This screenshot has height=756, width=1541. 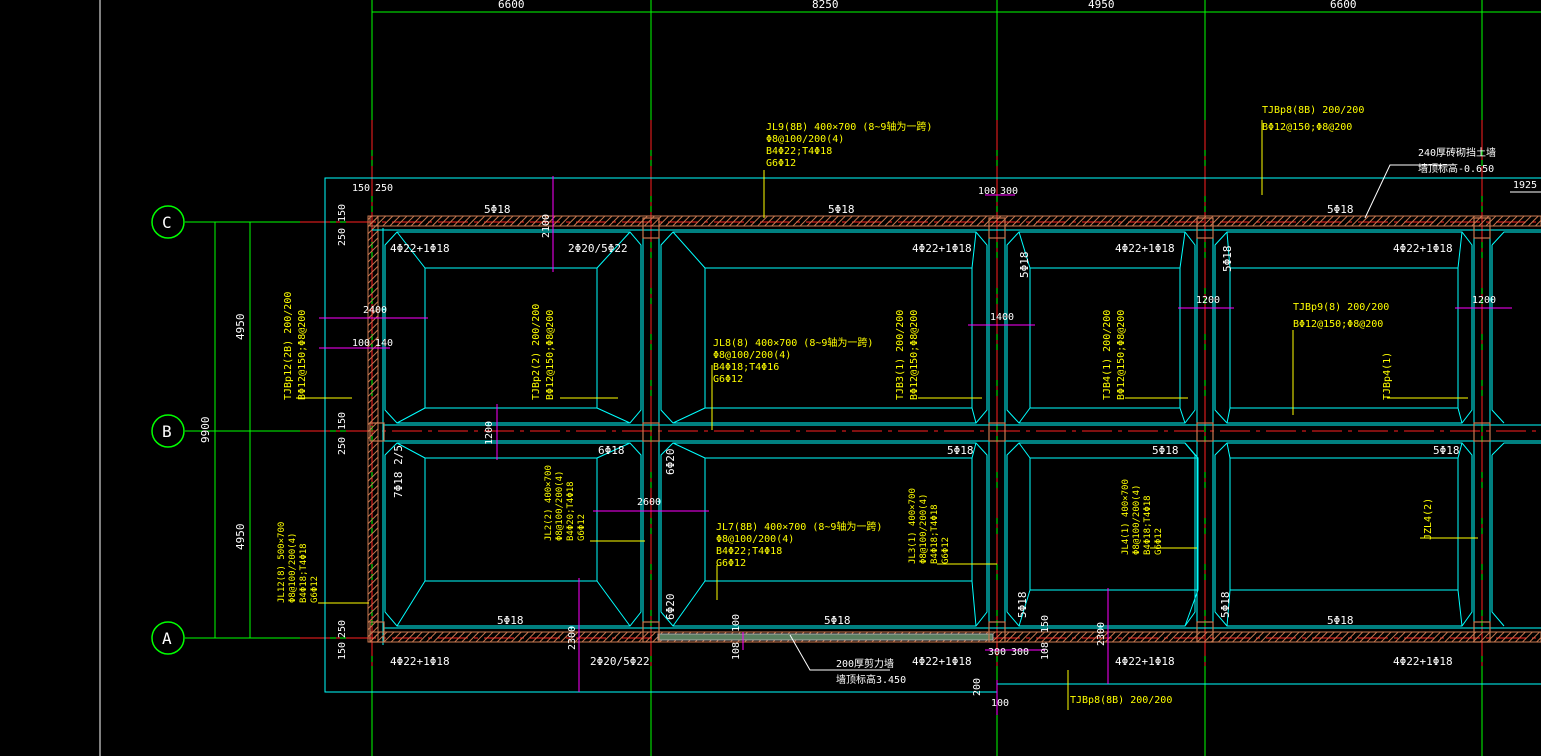 What do you see at coordinates (1114, 355) in the screenshot?
I see `label-tjb41: TJB4(1) 200/200 BΦ12@150;Φ8@200` at bounding box center [1114, 355].